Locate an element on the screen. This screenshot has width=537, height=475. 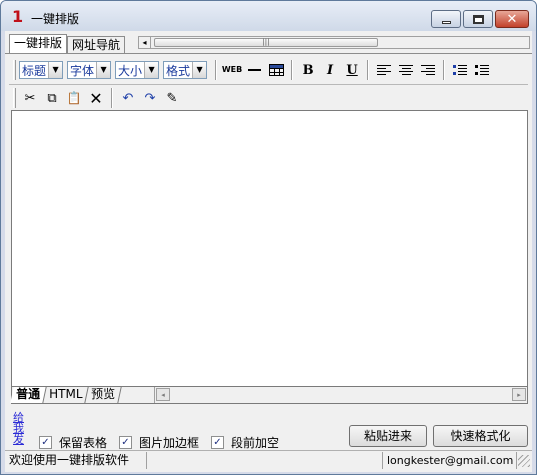
close-button: ✕ is located at coordinates (512, 19).